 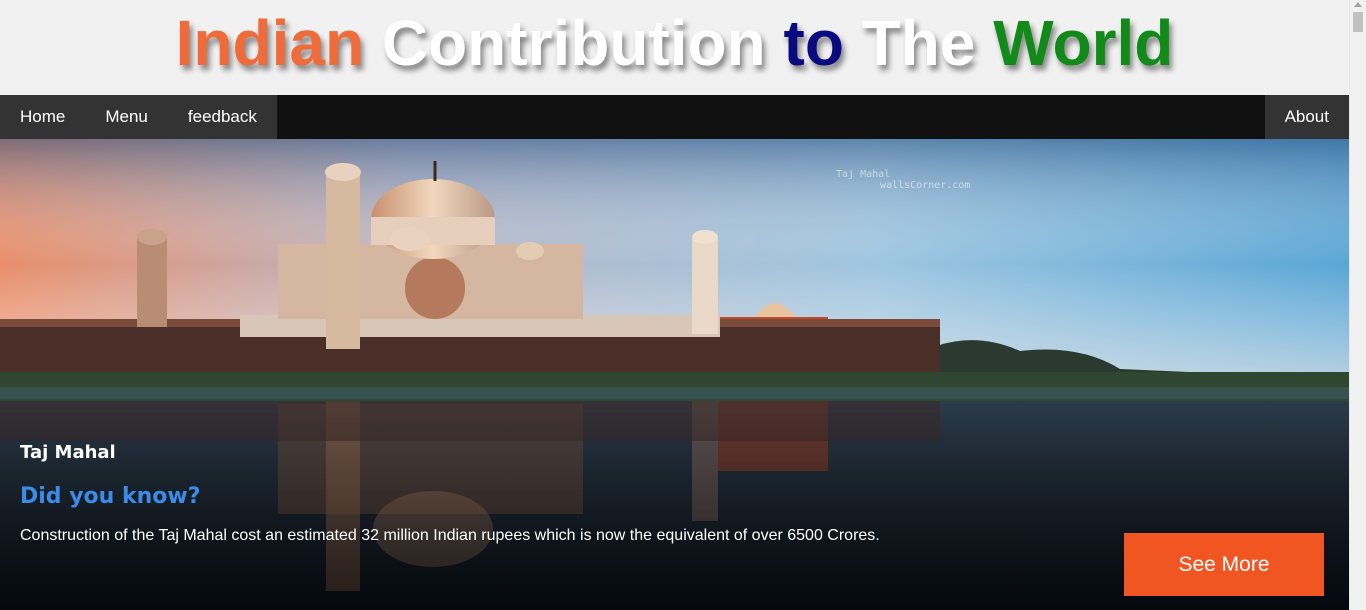 I want to click on title-word-indian: Indian, so click(x=270, y=43).